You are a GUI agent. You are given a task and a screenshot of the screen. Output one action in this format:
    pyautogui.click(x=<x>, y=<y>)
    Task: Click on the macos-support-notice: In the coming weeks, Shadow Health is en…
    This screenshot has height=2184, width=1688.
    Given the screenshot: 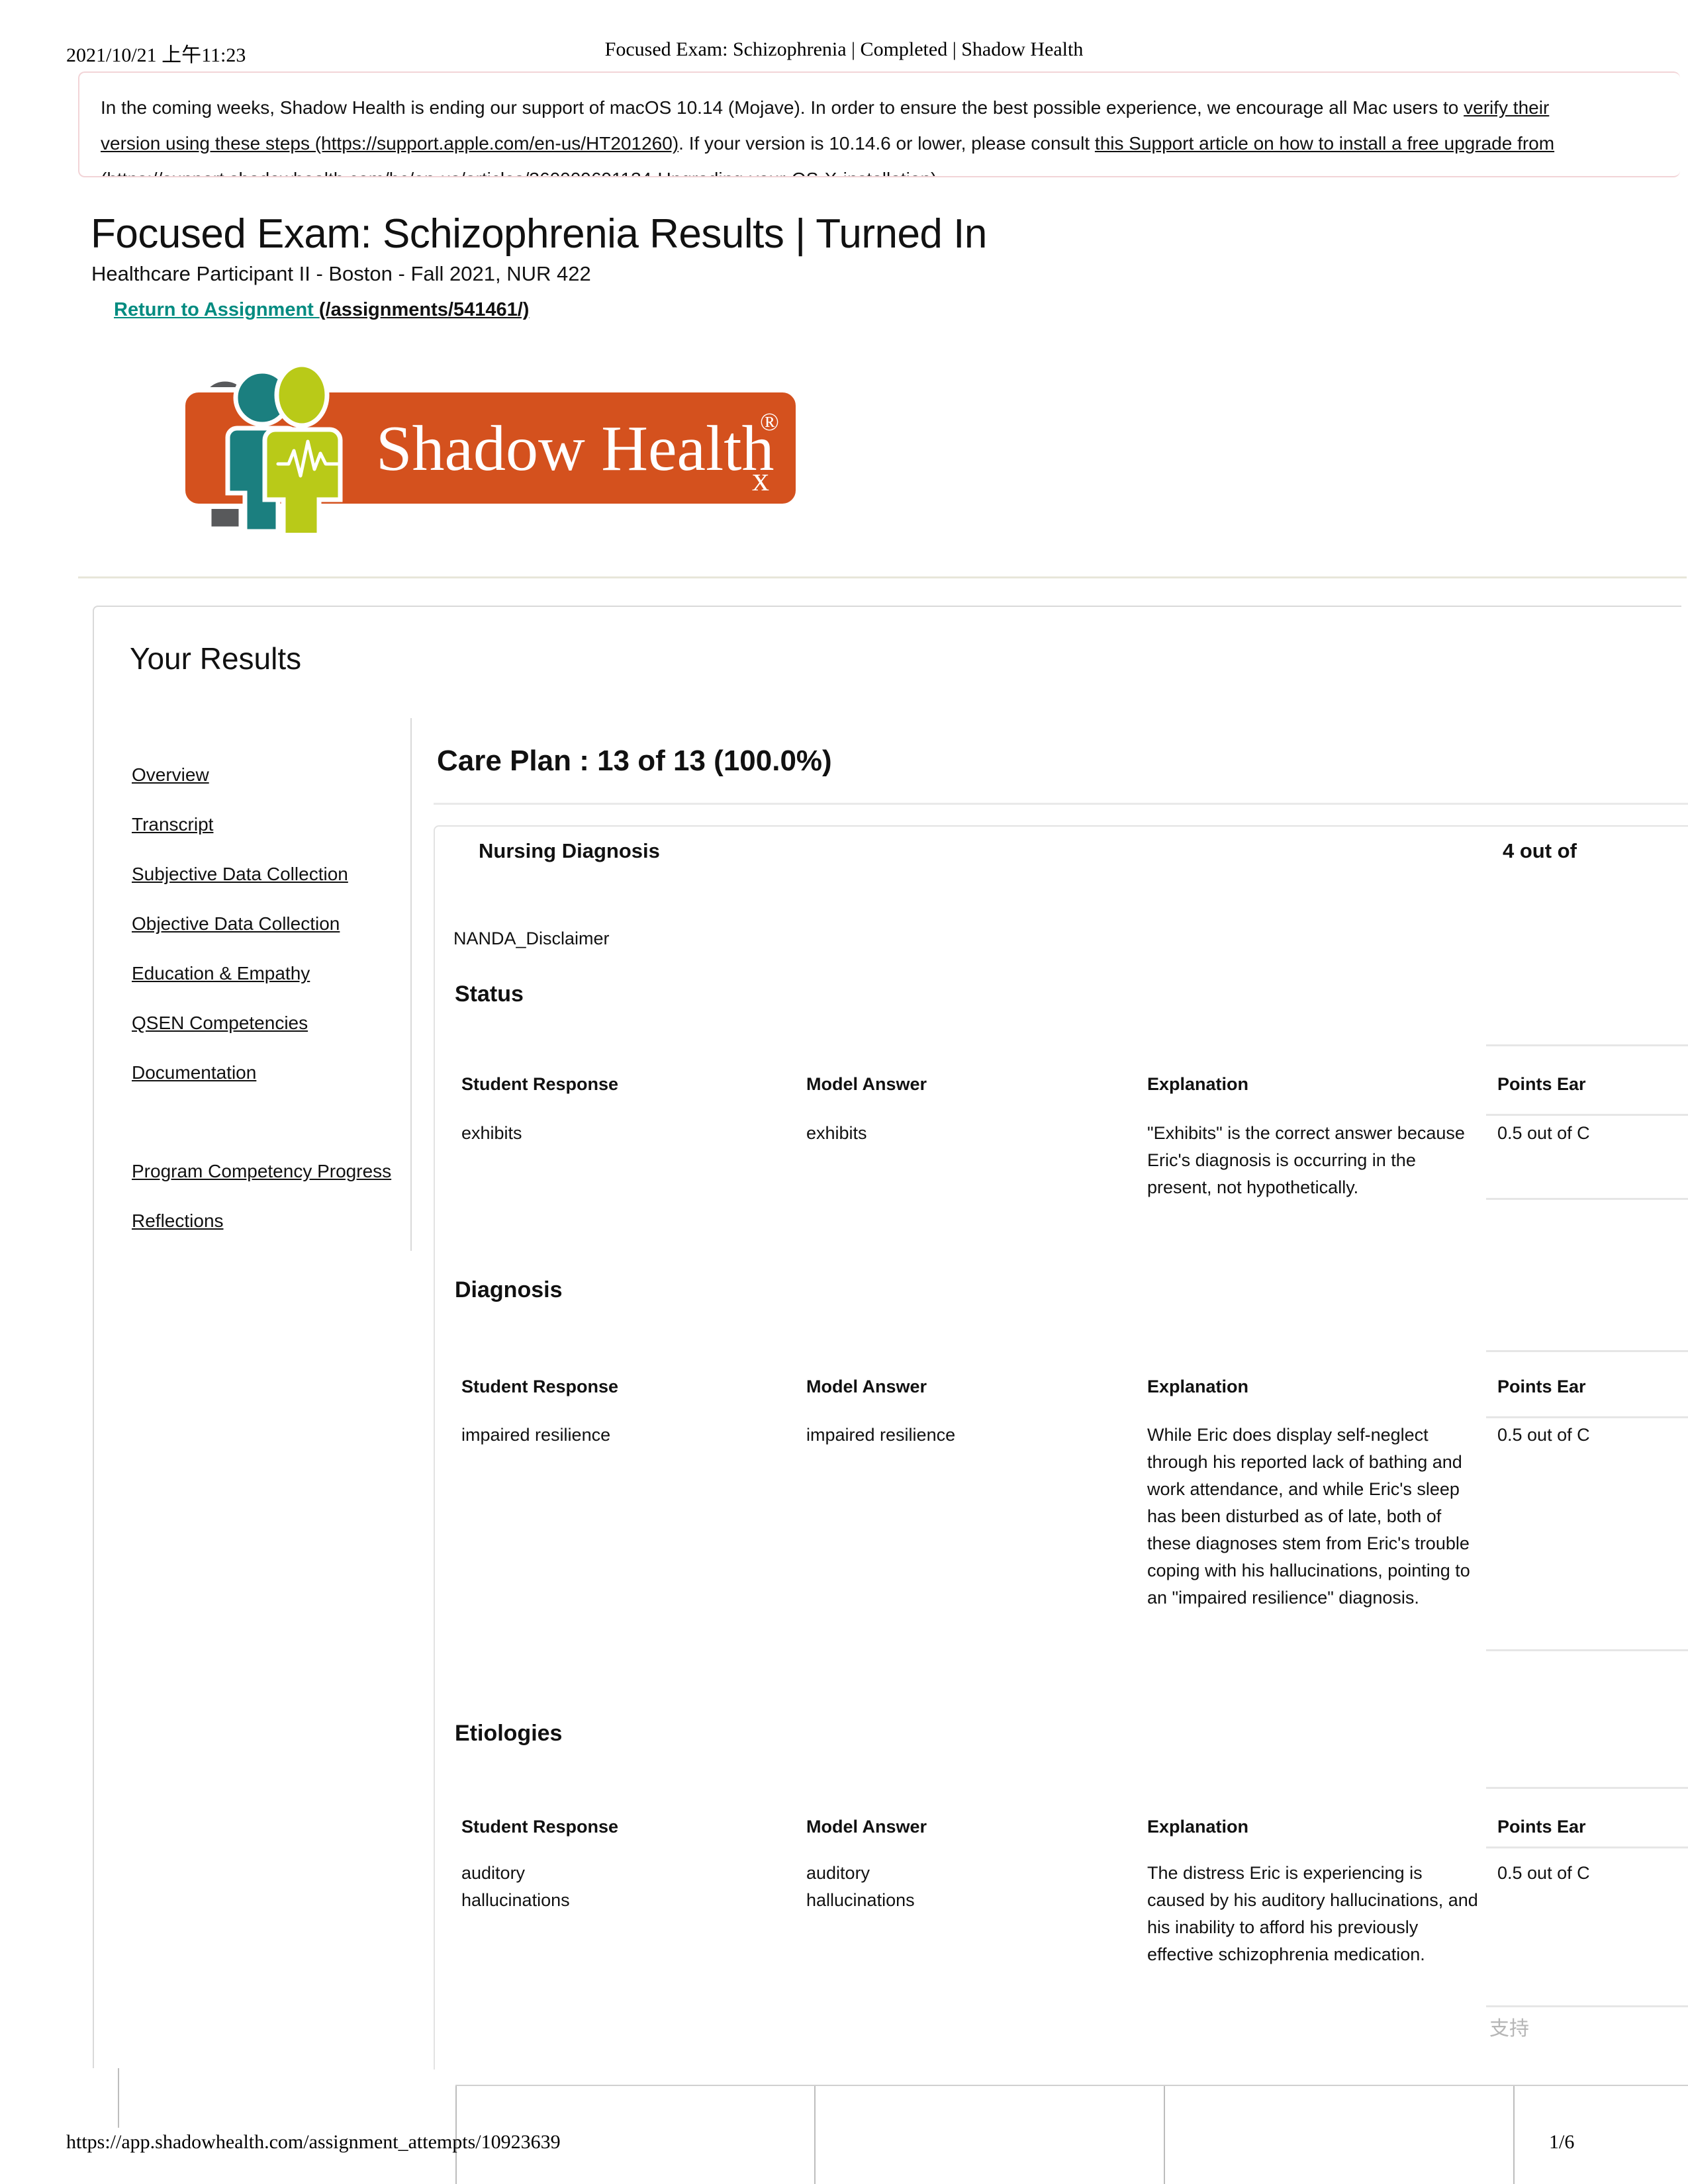 What is the action you would take?
    pyautogui.click(x=879, y=124)
    